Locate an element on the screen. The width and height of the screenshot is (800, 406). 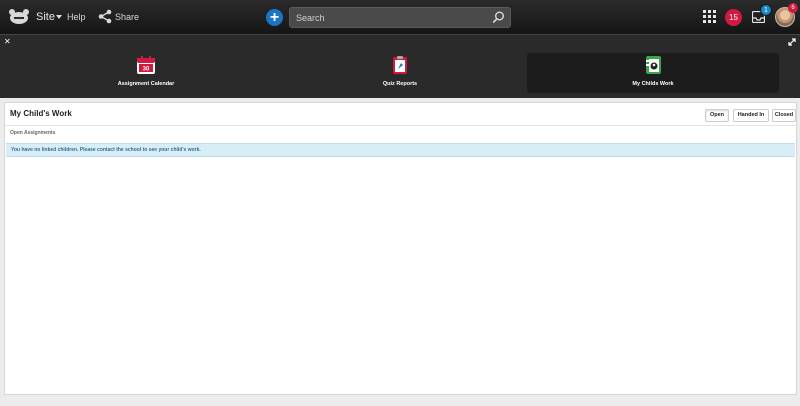
apps-grid-icon is located at coordinates (710, 17).